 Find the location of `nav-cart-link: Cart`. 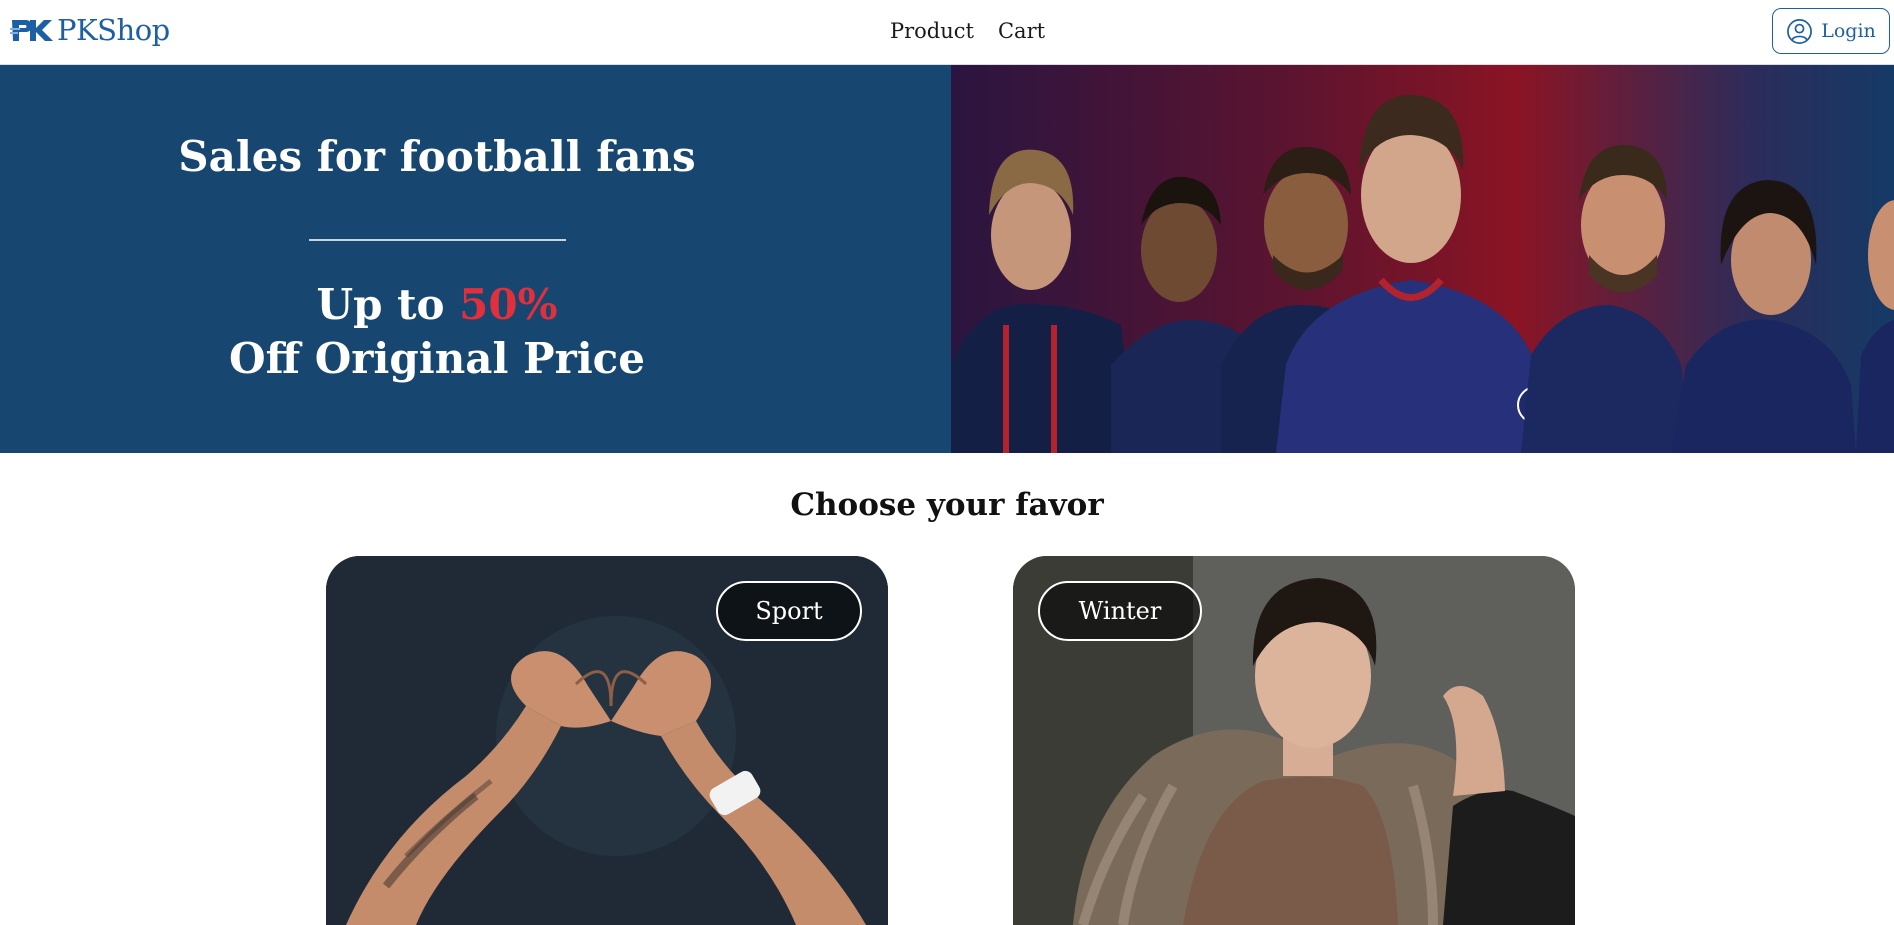

nav-cart-link: Cart is located at coordinates (1021, 31).